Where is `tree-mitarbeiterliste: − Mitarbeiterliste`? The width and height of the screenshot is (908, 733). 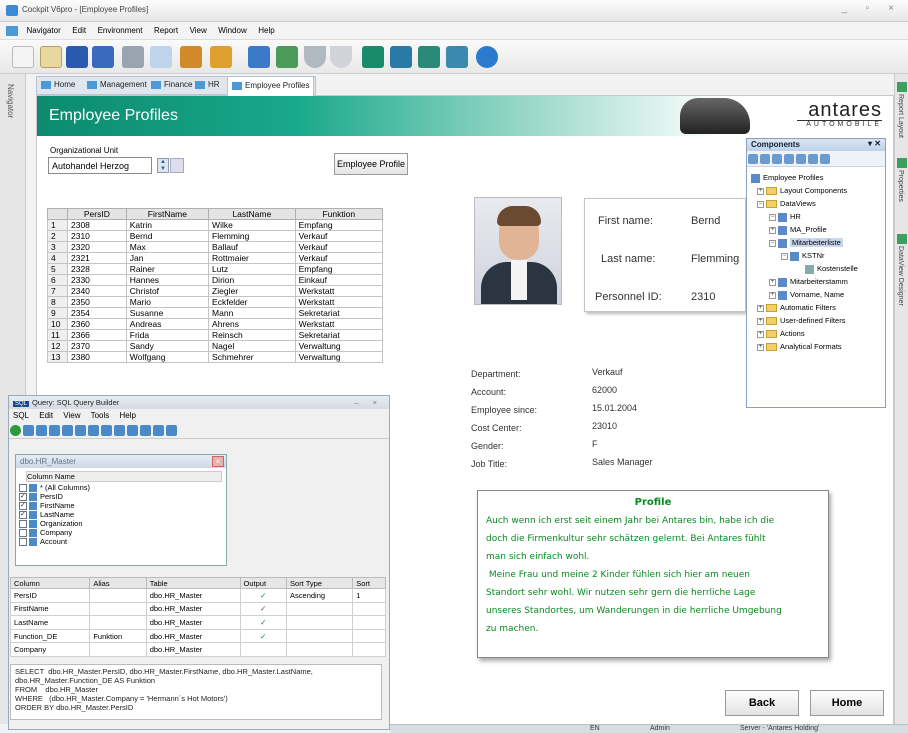 tree-mitarbeiterliste: − Mitarbeiterliste is located at coordinates (806, 243).